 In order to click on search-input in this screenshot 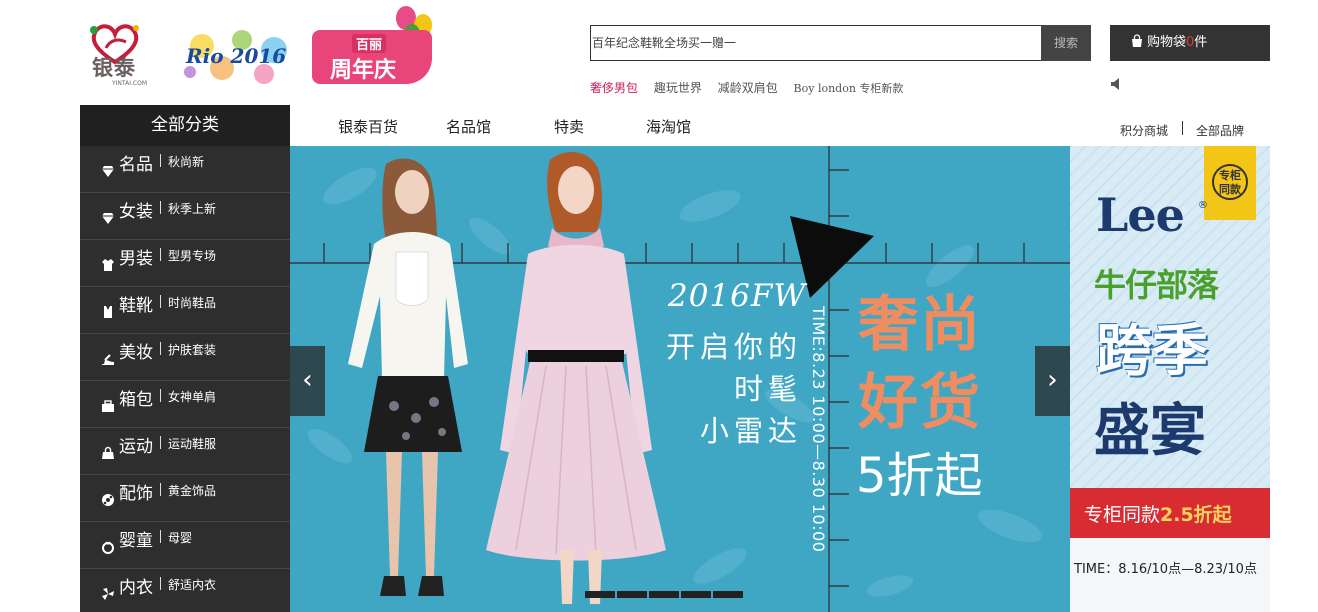, I will do `click(816, 43)`.